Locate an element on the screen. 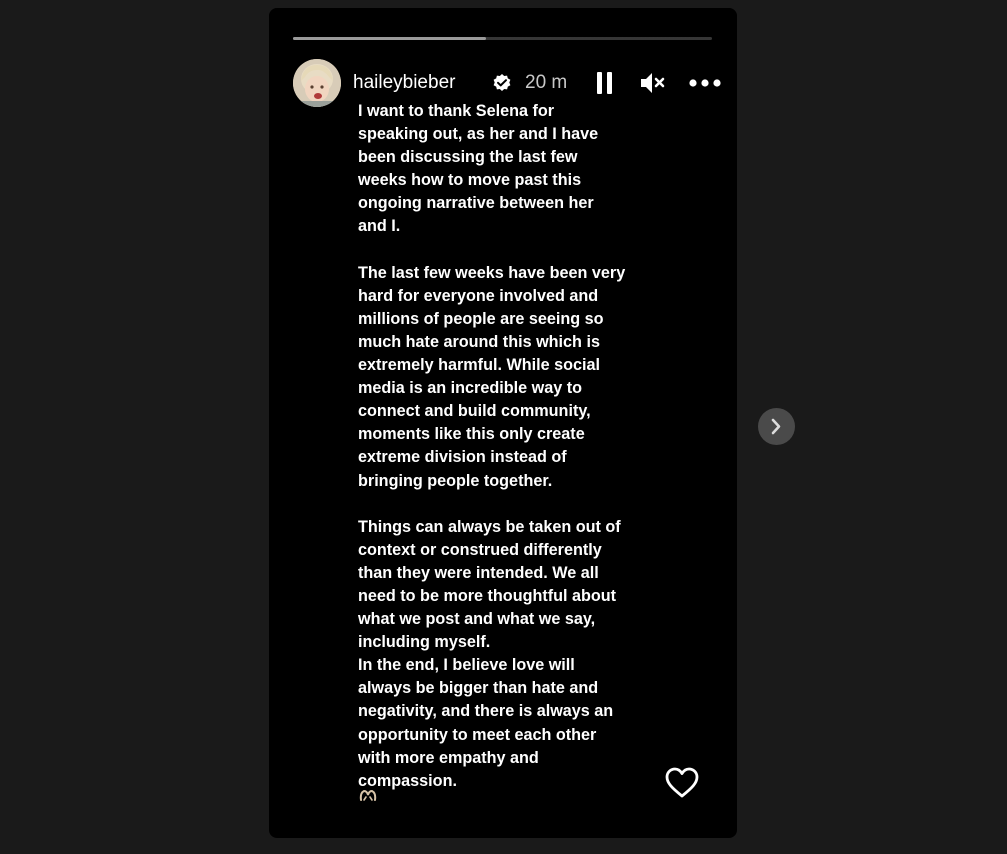  chevron-right-icon is located at coordinates (776, 426).